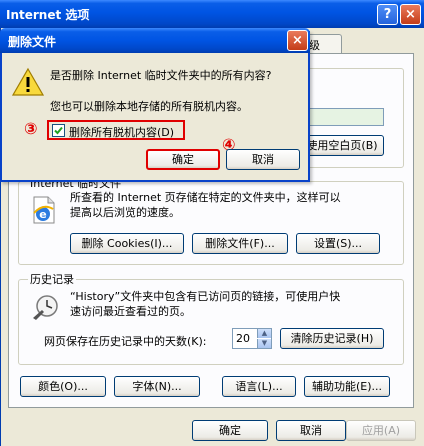 The image size is (424, 446). What do you see at coordinates (212, 14) in the screenshot?
I see `main-title-bar: Internet 选项 ? ×` at bounding box center [212, 14].